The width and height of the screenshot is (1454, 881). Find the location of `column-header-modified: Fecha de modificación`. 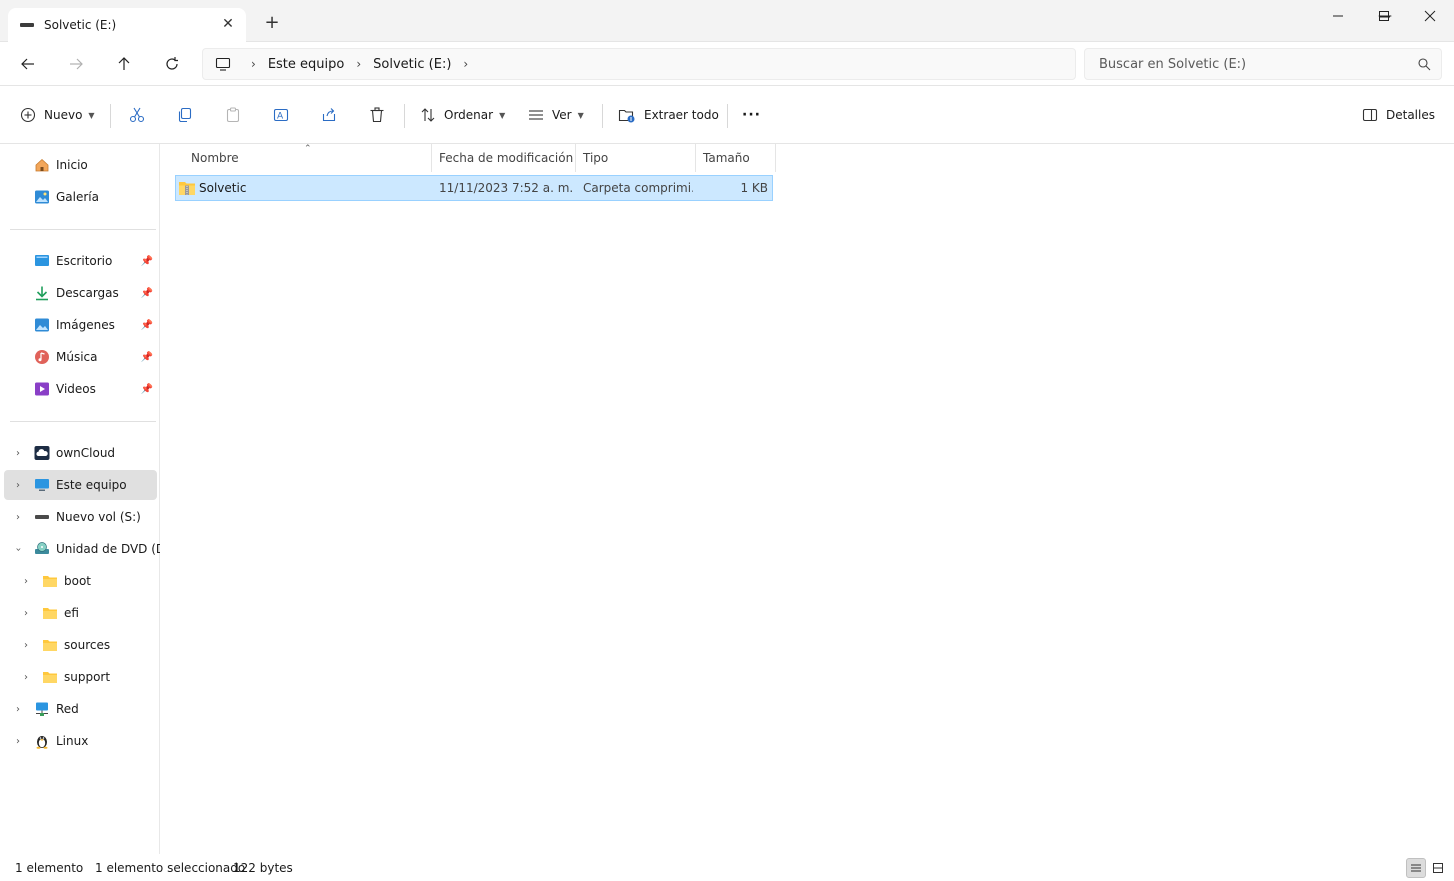

column-header-modified: Fecha de modificación is located at coordinates (504, 158).